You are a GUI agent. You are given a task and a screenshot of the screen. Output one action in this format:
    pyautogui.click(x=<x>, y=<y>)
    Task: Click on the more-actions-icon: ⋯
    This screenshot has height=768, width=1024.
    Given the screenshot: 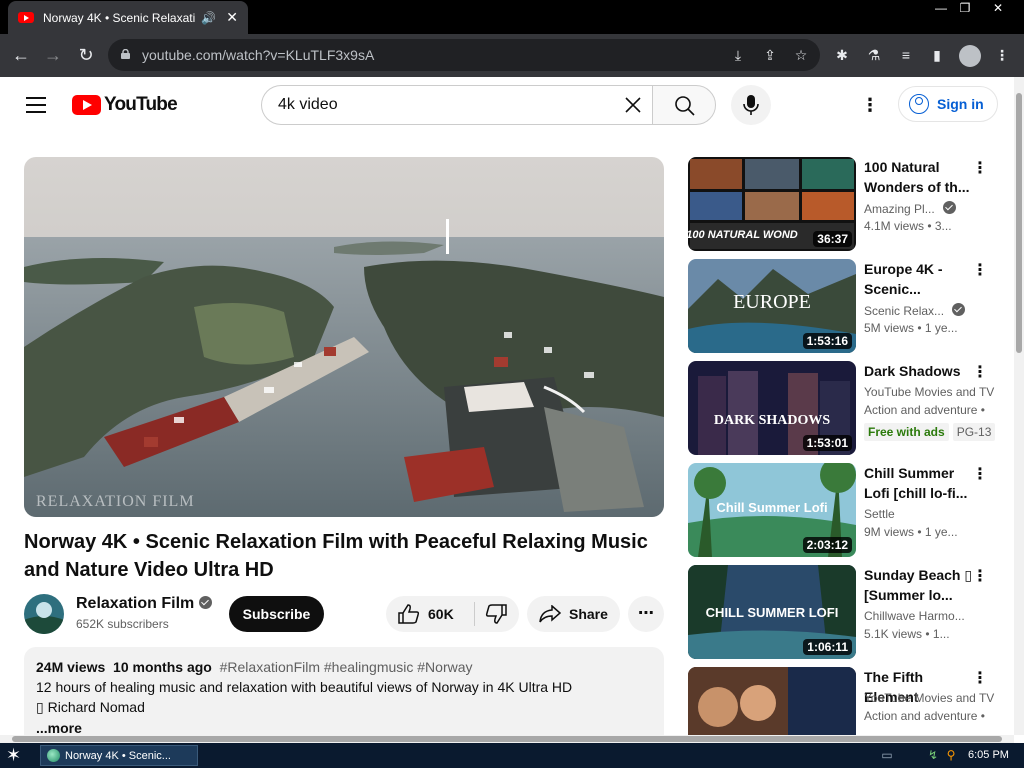 What is the action you would take?
    pyautogui.click(x=646, y=614)
    